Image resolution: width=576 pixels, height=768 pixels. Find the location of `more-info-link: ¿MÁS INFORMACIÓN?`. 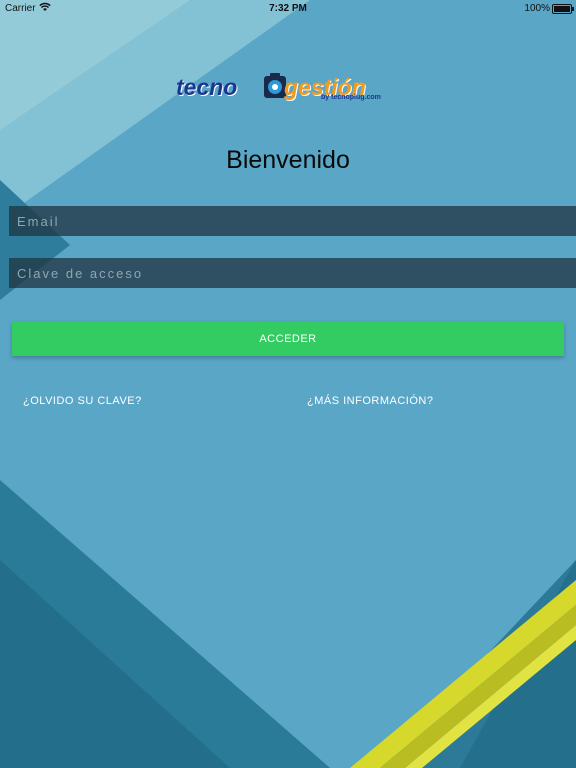

more-info-link: ¿MÁS INFORMACIÓN? is located at coordinates (370, 401).